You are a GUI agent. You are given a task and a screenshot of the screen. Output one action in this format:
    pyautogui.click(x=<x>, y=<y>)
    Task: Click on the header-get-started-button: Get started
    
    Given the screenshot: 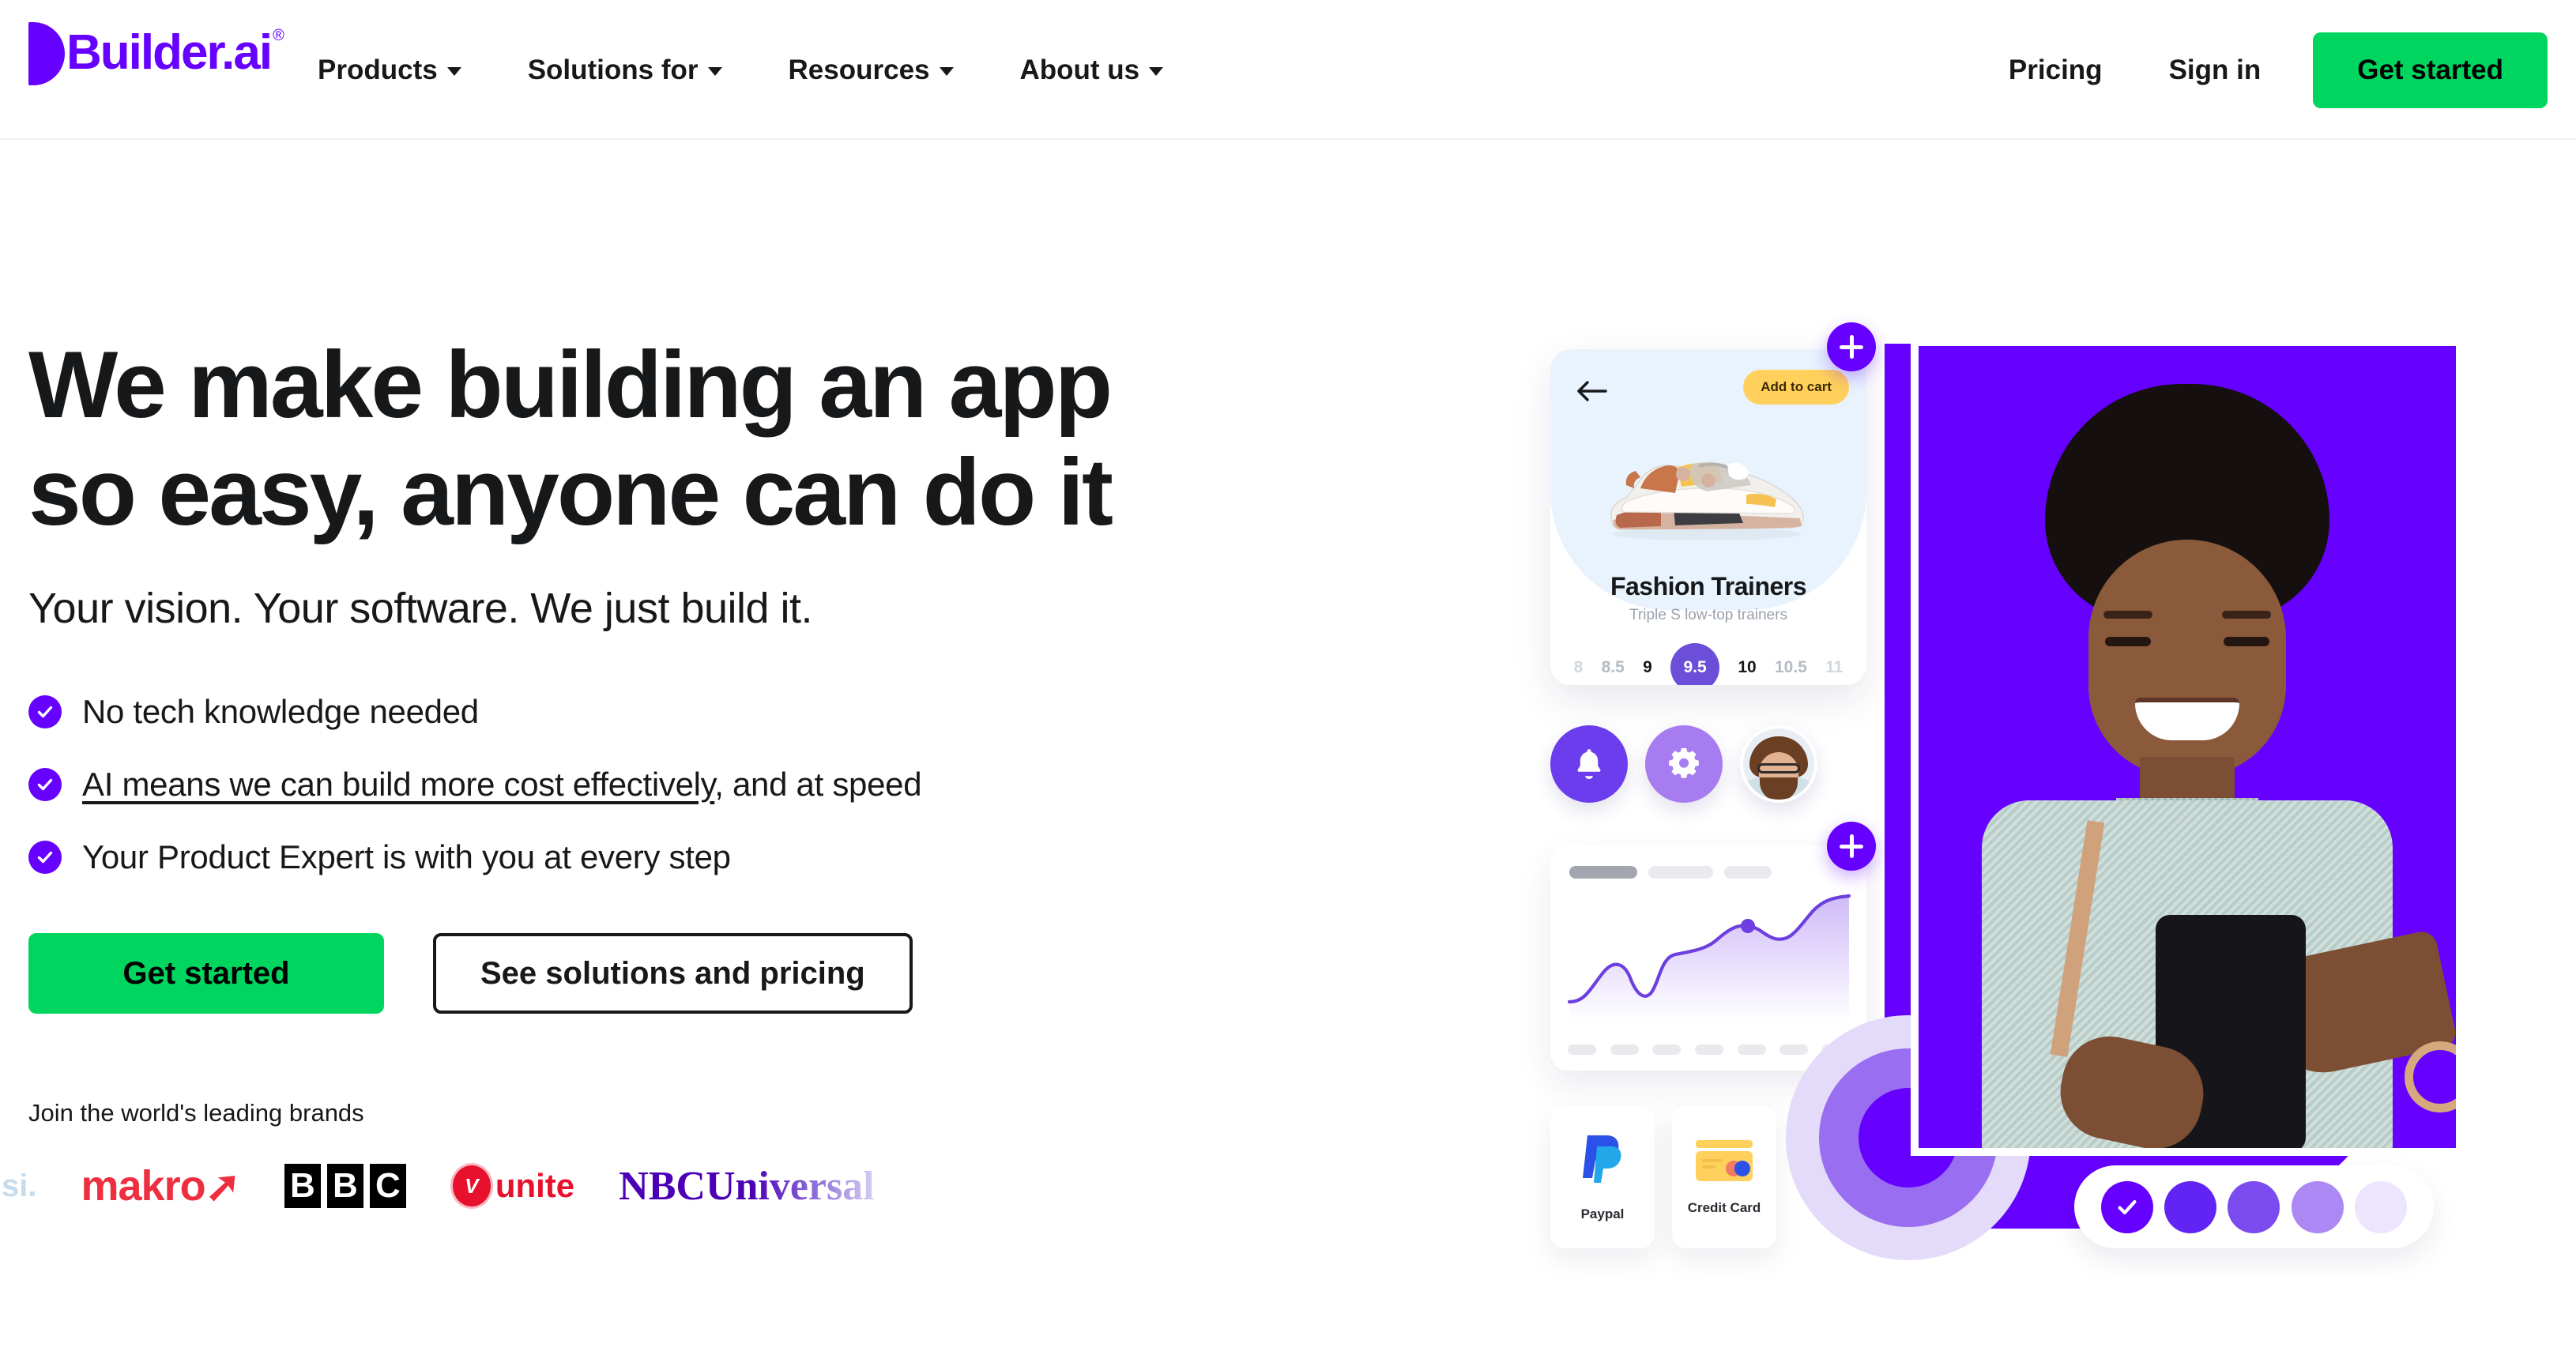 What is the action you would take?
    pyautogui.click(x=2430, y=70)
    